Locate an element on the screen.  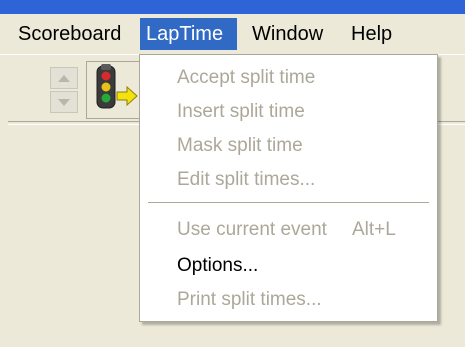
spin-up-icon is located at coordinates (64, 78).